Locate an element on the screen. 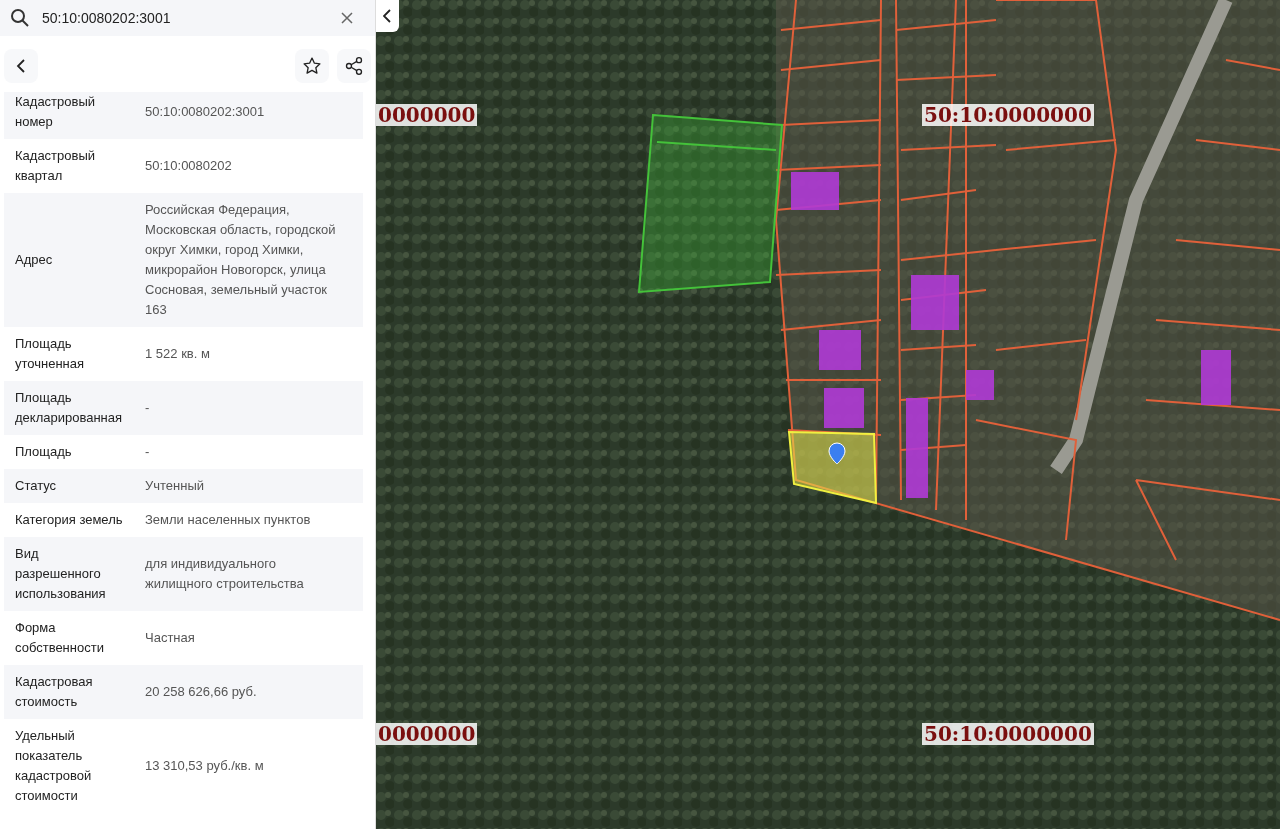 This screenshot has height=829, width=1280. property-label: Площадь уточненная is located at coordinates (50, 354).